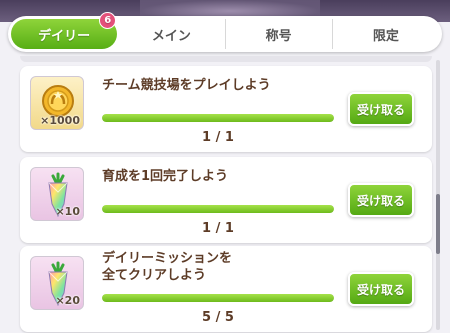 This screenshot has width=450, height=333. What do you see at coordinates (60, 120) in the screenshot?
I see `reward-quantity: ×1000` at bounding box center [60, 120].